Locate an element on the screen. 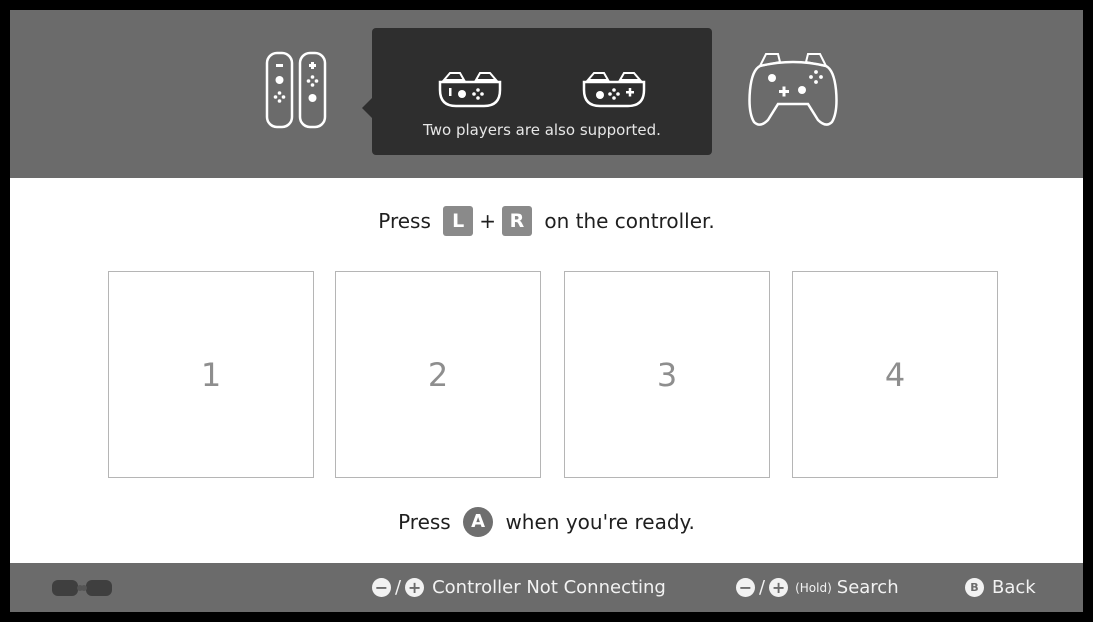 The image size is (1093, 622). player-slot-2: 2 is located at coordinates (438, 374).